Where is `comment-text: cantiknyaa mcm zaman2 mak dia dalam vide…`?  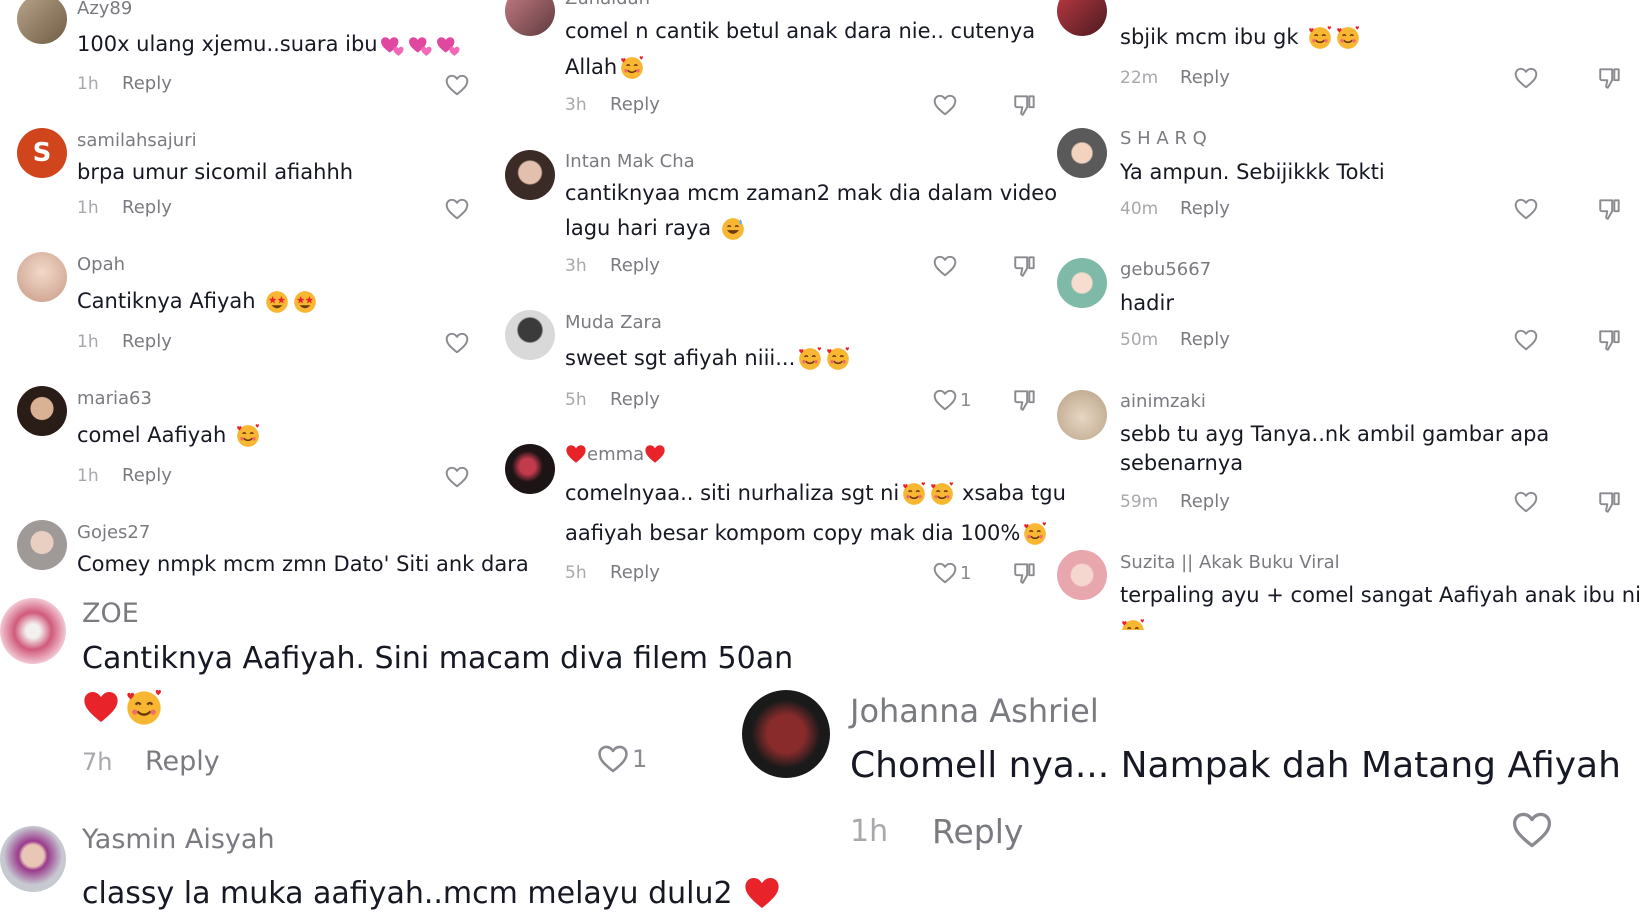
comment-text: cantiknyaa mcm zaman2 mak dia dalam vide… is located at coordinates (811, 193).